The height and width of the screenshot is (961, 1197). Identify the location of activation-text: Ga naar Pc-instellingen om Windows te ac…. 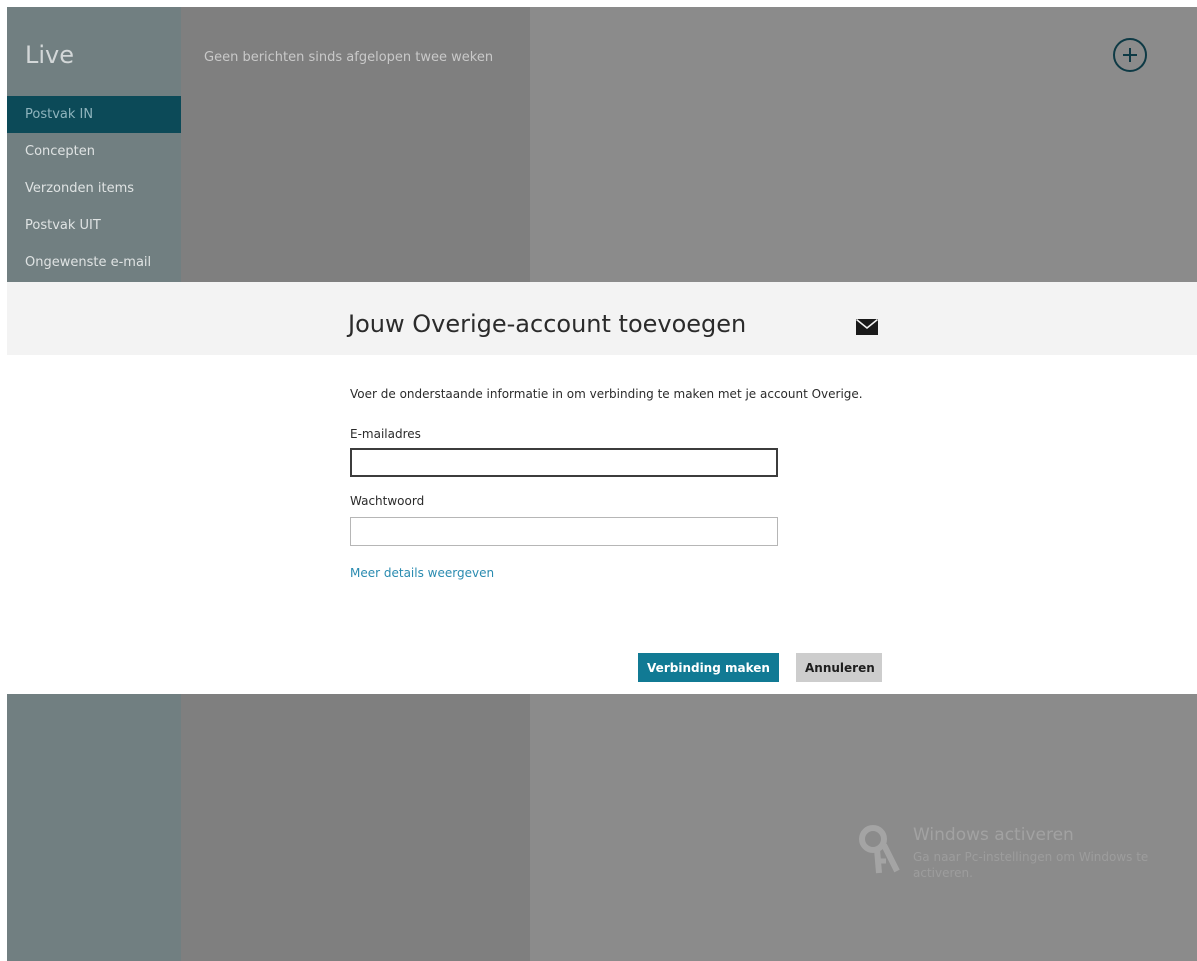
(1031, 865).